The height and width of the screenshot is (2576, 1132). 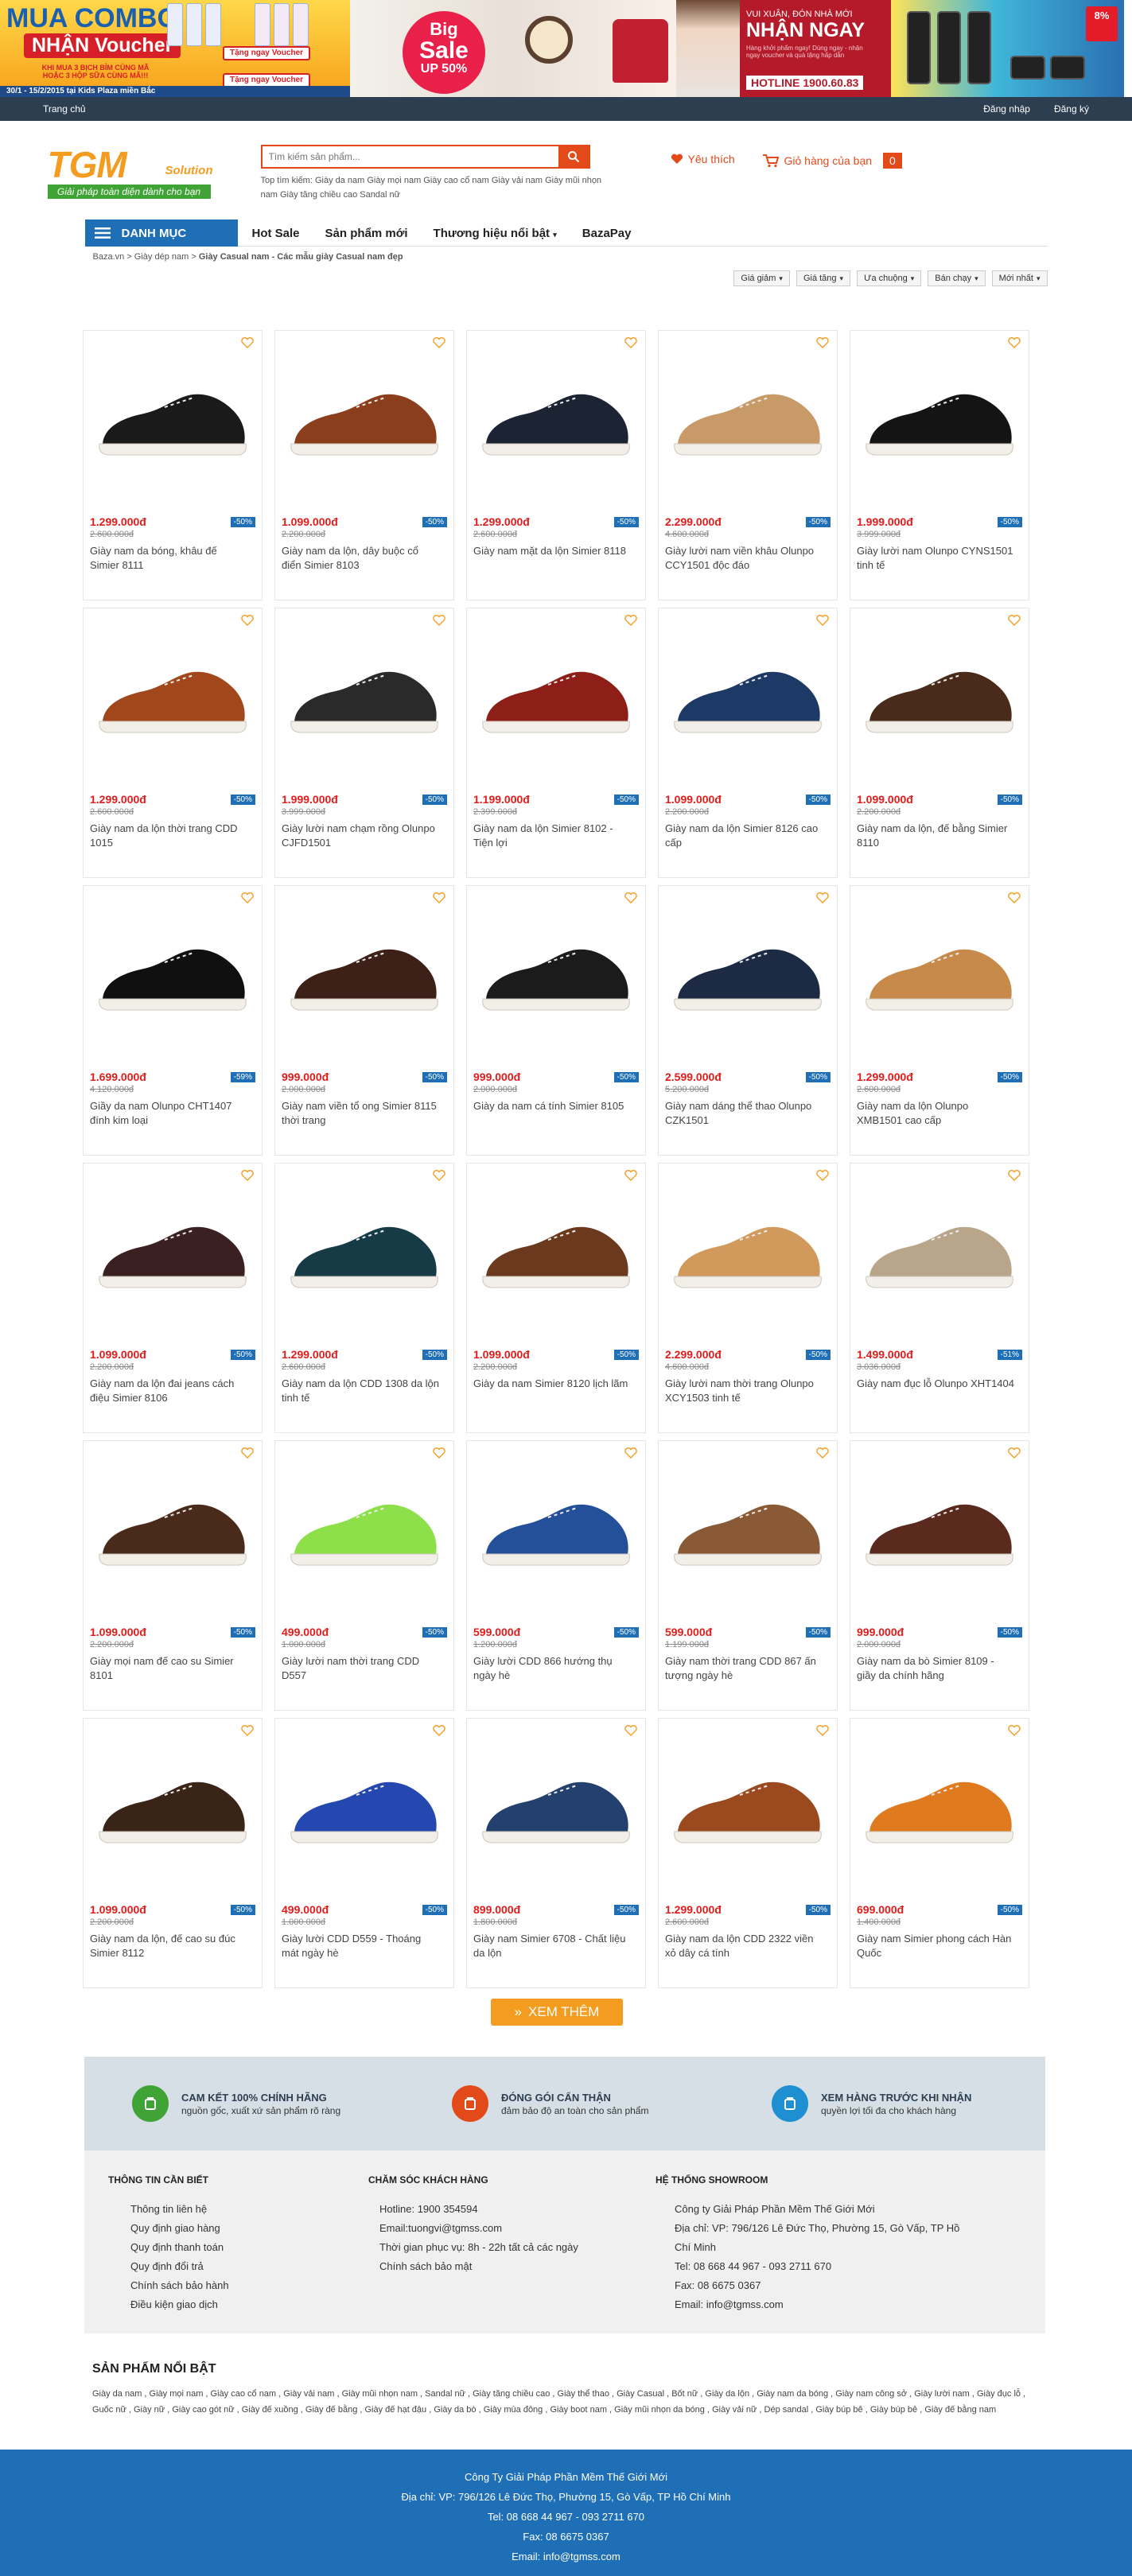 I want to click on breadcrumb-category: Giày dép nam, so click(x=161, y=257).